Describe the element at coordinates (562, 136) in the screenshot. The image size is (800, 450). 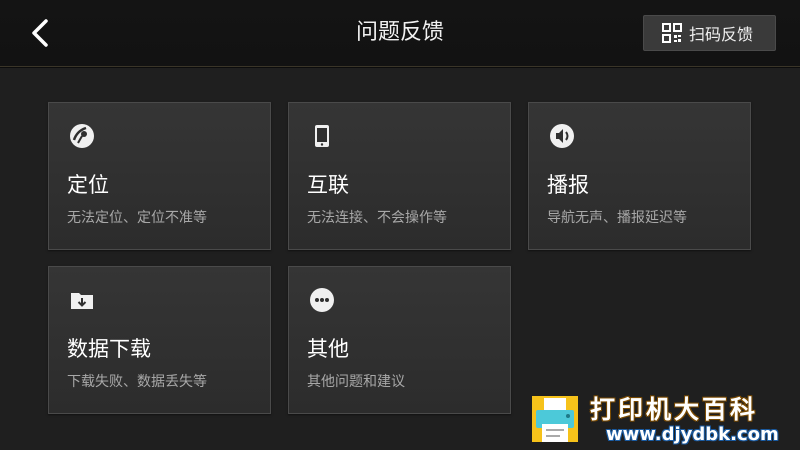
I see `speaker-icon` at that location.